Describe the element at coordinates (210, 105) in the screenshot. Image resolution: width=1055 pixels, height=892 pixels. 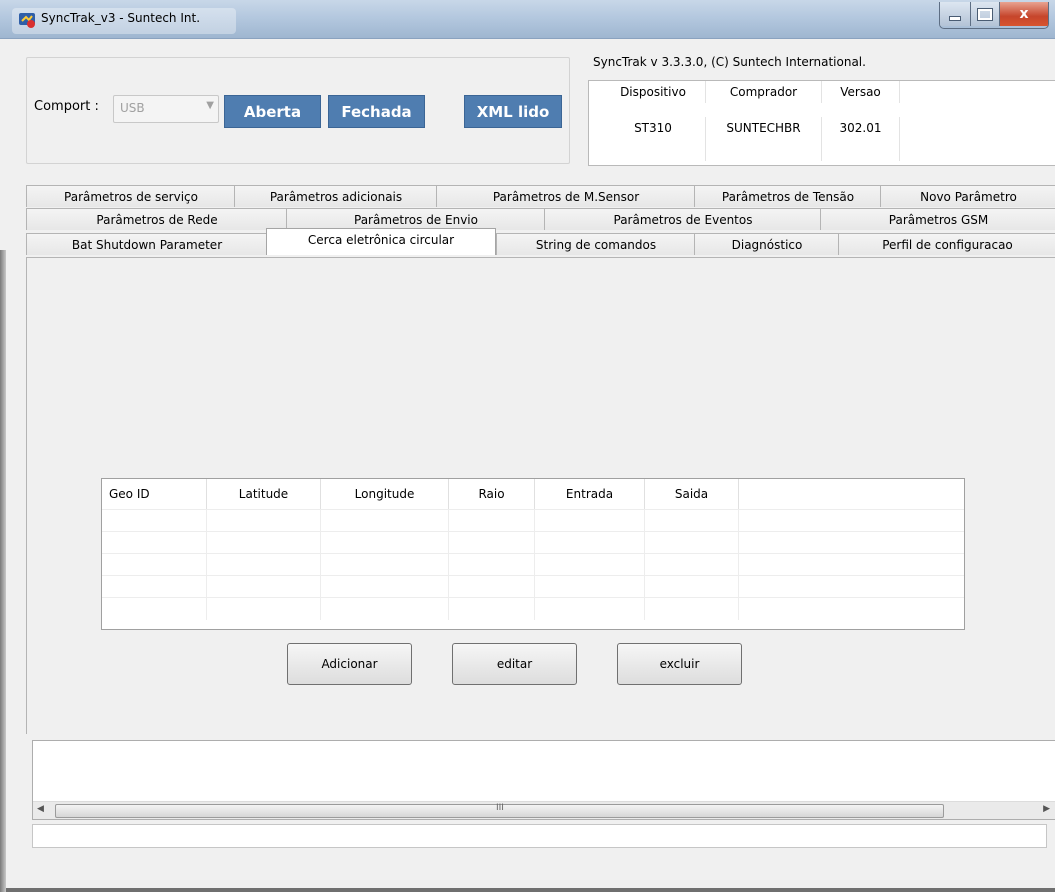
I see `chevron-down-icon: ▼` at that location.